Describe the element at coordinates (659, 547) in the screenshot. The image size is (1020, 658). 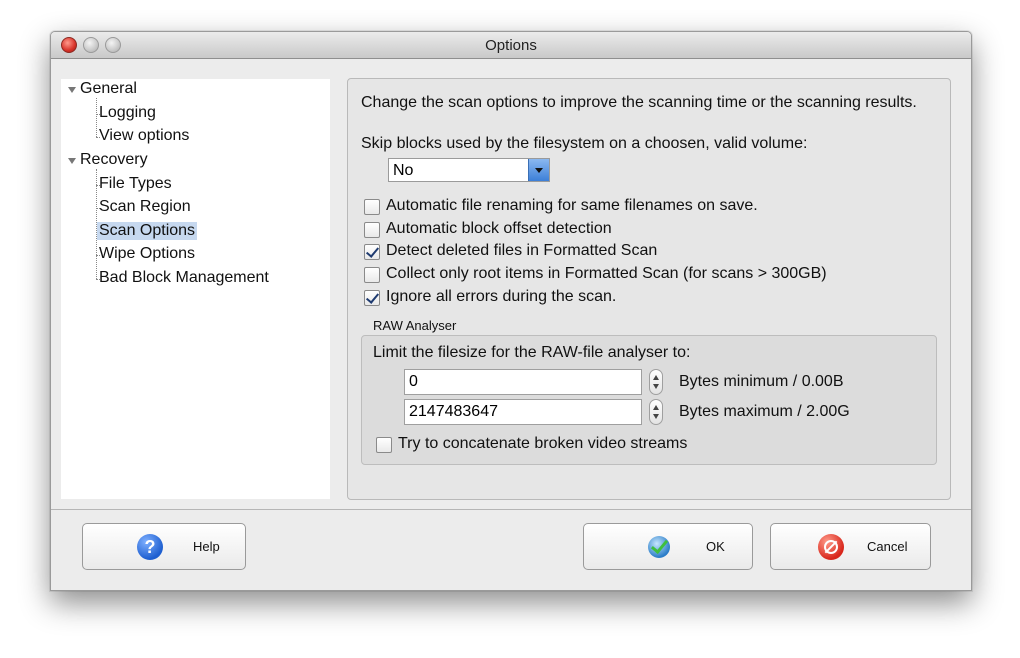
I see `ok-check-icon` at that location.